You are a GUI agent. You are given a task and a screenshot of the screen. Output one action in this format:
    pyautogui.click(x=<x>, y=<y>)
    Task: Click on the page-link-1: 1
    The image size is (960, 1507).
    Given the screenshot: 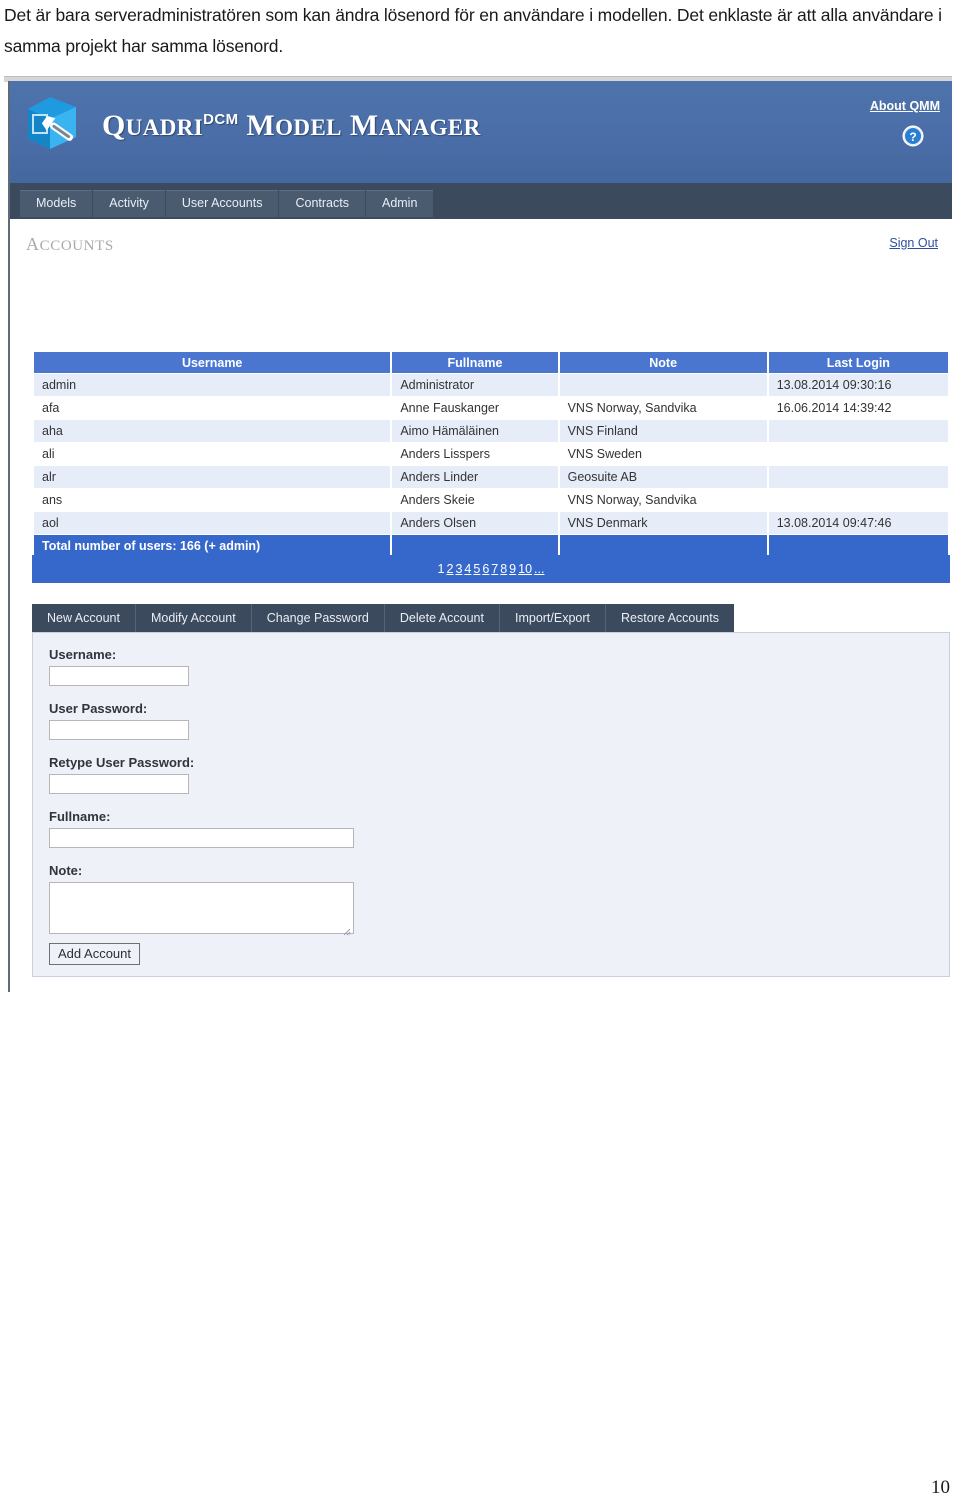 What is the action you would take?
    pyautogui.click(x=441, y=569)
    